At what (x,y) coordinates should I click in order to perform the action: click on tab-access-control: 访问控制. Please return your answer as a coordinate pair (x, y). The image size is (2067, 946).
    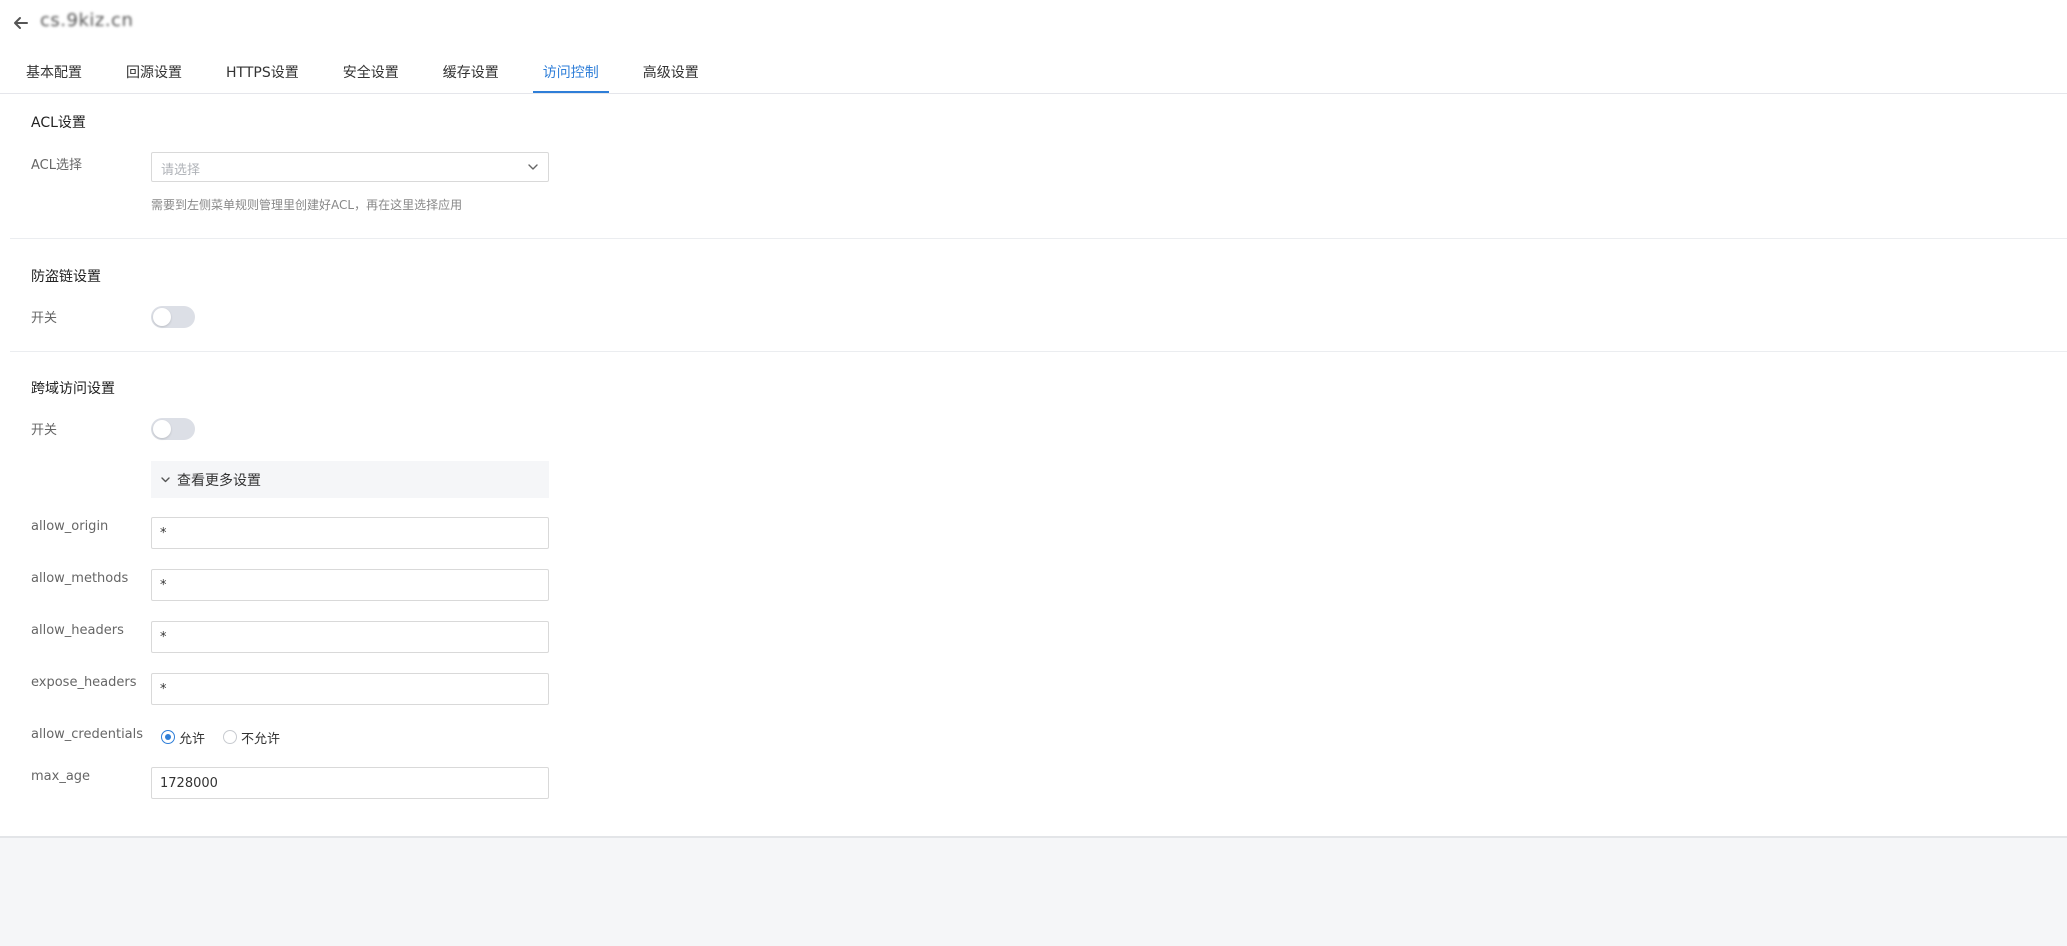
    Looking at the image, I should click on (570, 78).